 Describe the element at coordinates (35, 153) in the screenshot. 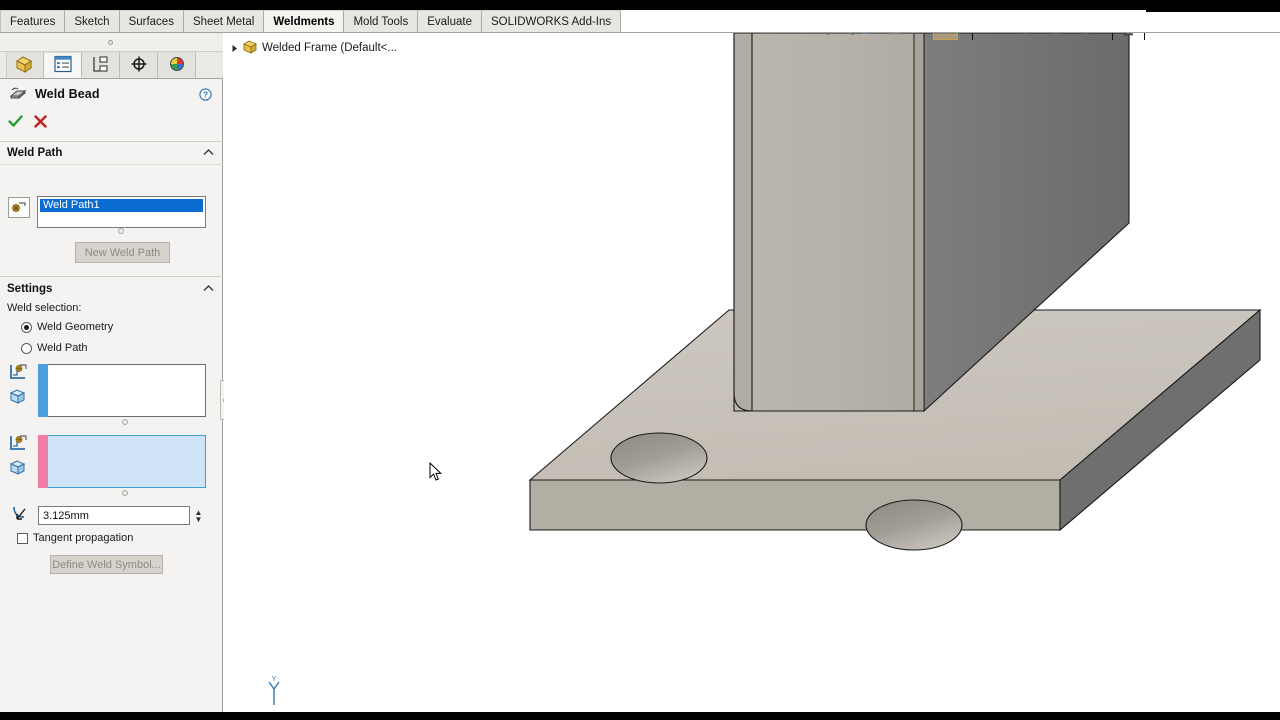

I see `weld-path-section-title: Weld Path` at that location.